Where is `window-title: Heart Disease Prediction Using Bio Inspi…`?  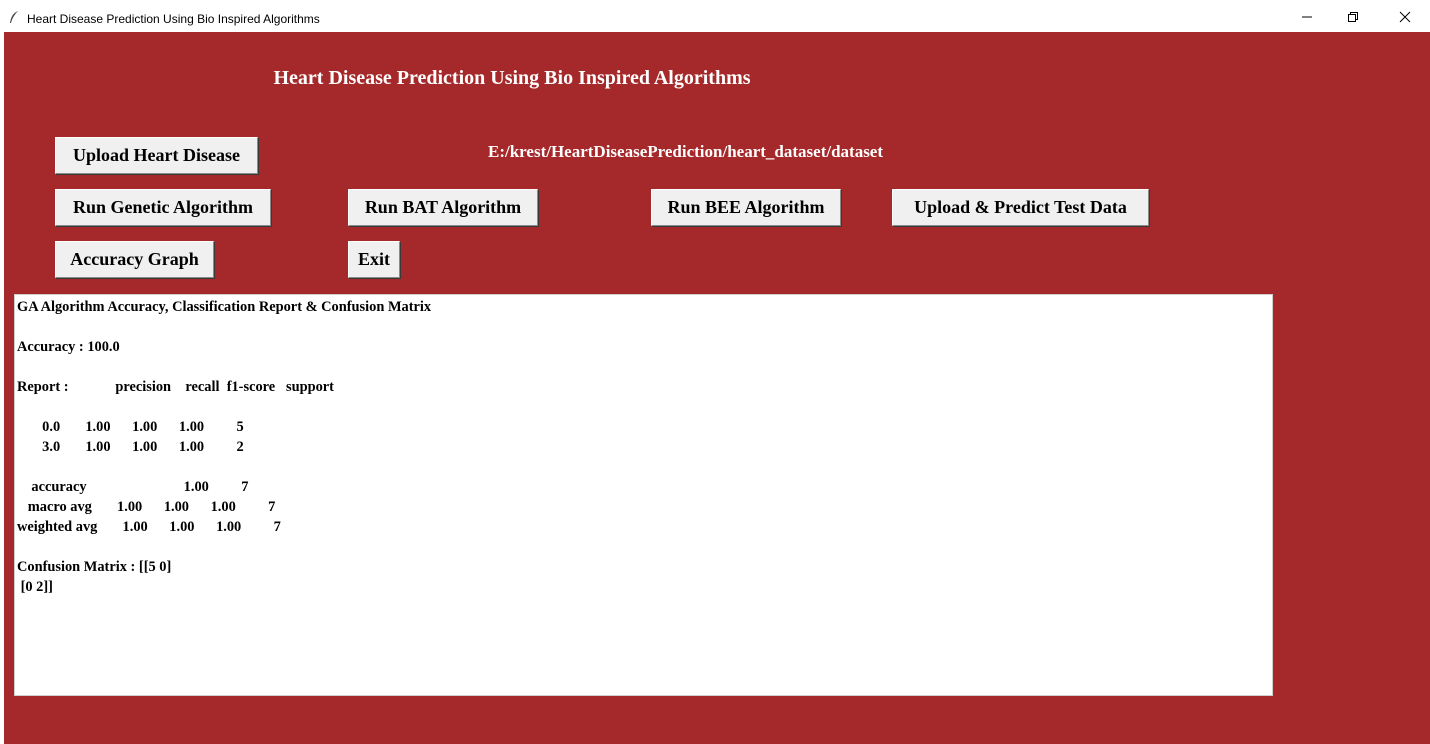 window-title: Heart Disease Prediction Using Bio Inspi… is located at coordinates (173, 19).